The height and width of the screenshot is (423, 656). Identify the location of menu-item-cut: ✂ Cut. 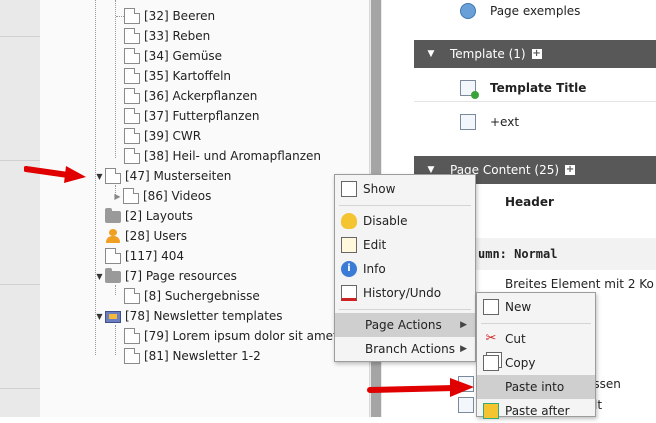
(536, 339).